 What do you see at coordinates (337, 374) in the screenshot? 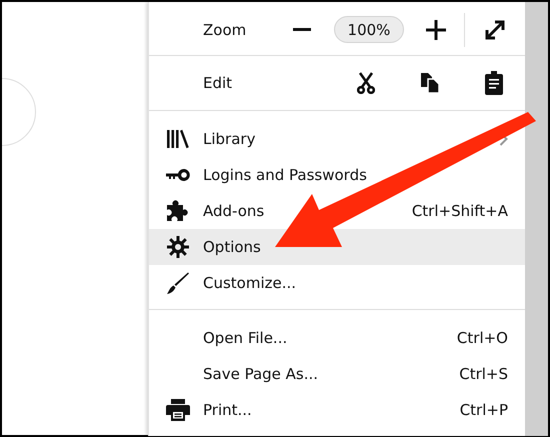
I see `menu-item: Save Page As... Ctrl+S` at bounding box center [337, 374].